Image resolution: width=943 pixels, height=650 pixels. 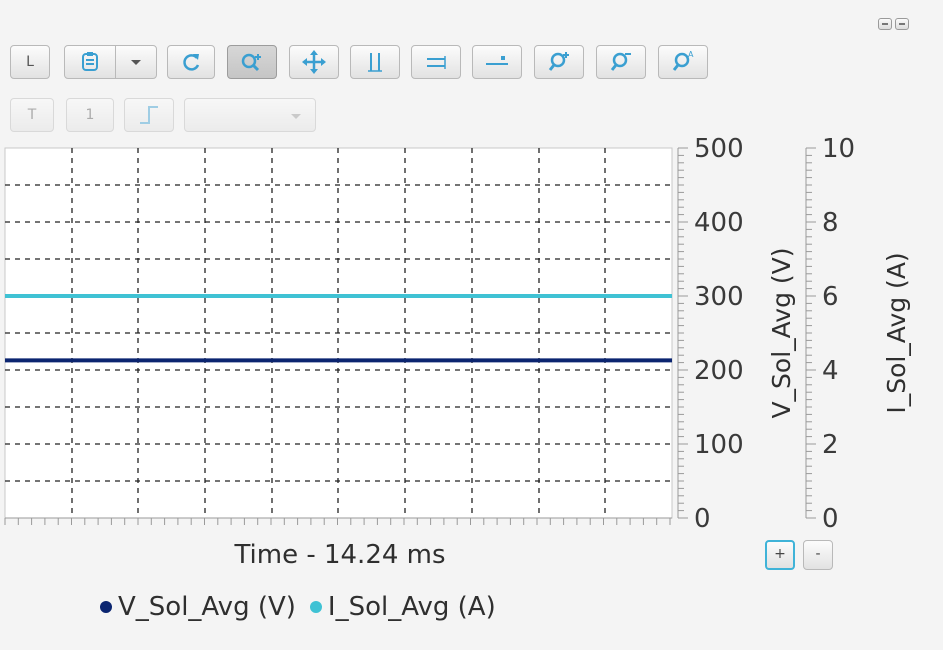 What do you see at coordinates (838, 149) in the screenshot?
I see `y-tick-label-1: 10` at bounding box center [838, 149].